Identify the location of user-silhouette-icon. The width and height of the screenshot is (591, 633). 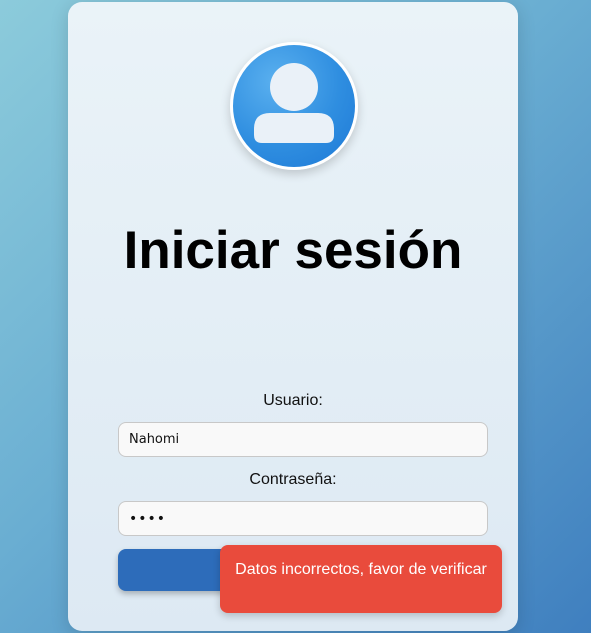
(294, 103).